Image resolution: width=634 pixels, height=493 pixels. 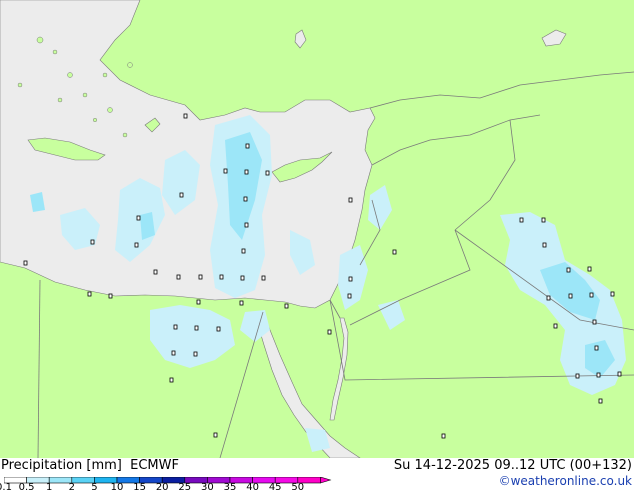 I want to click on legend-tick-label: 50, so click(x=298, y=487).